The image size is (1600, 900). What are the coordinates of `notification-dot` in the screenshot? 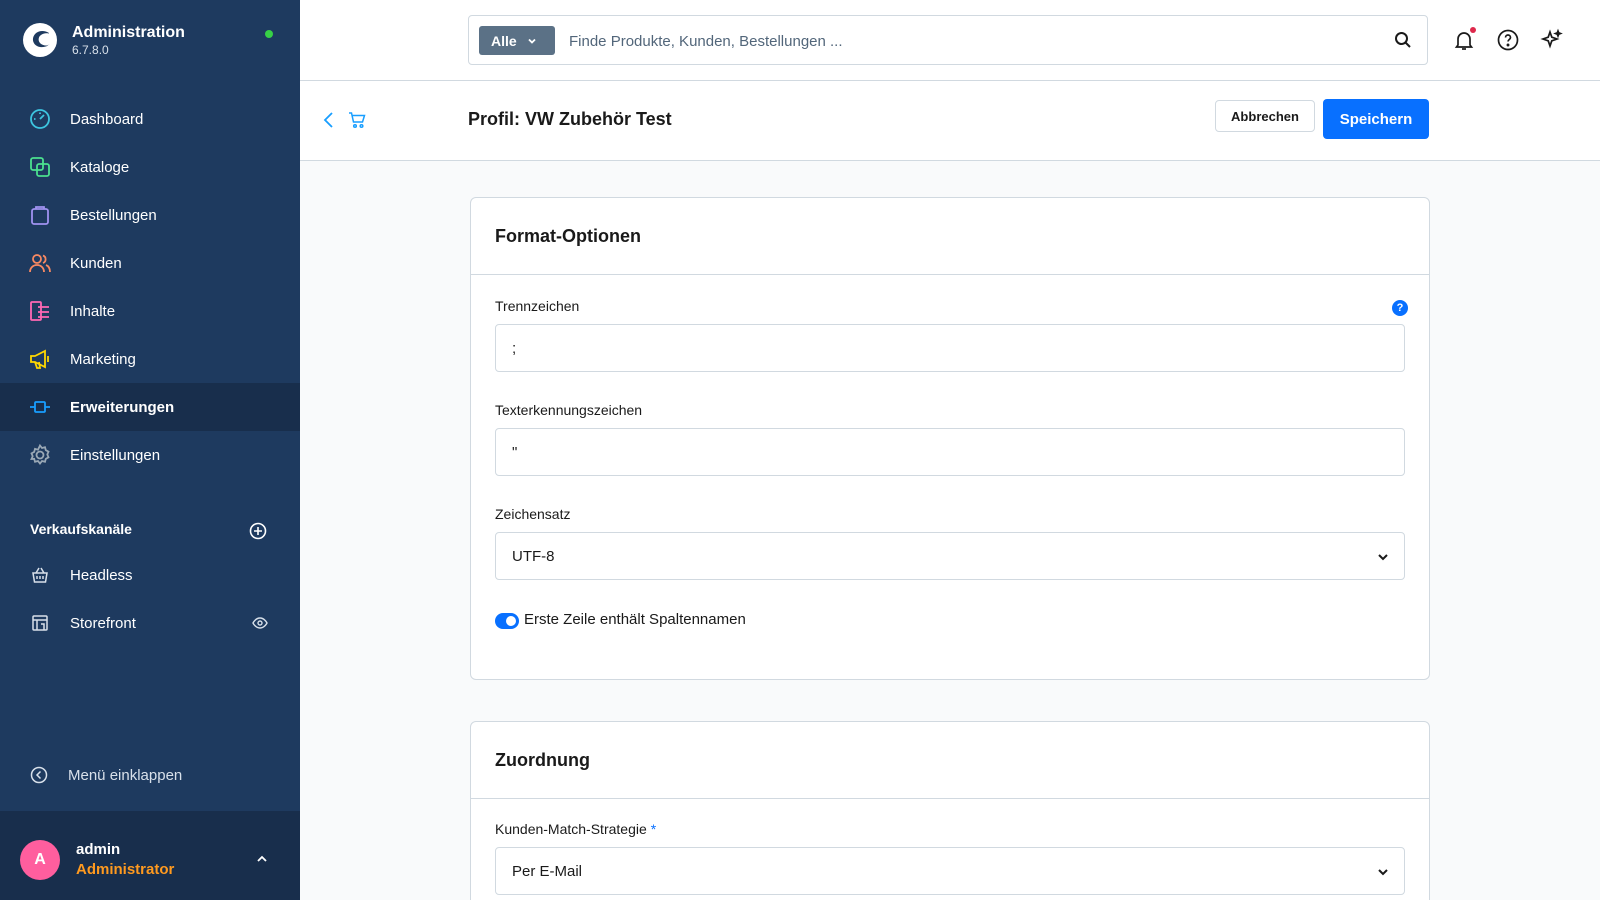 It's located at (1473, 30).